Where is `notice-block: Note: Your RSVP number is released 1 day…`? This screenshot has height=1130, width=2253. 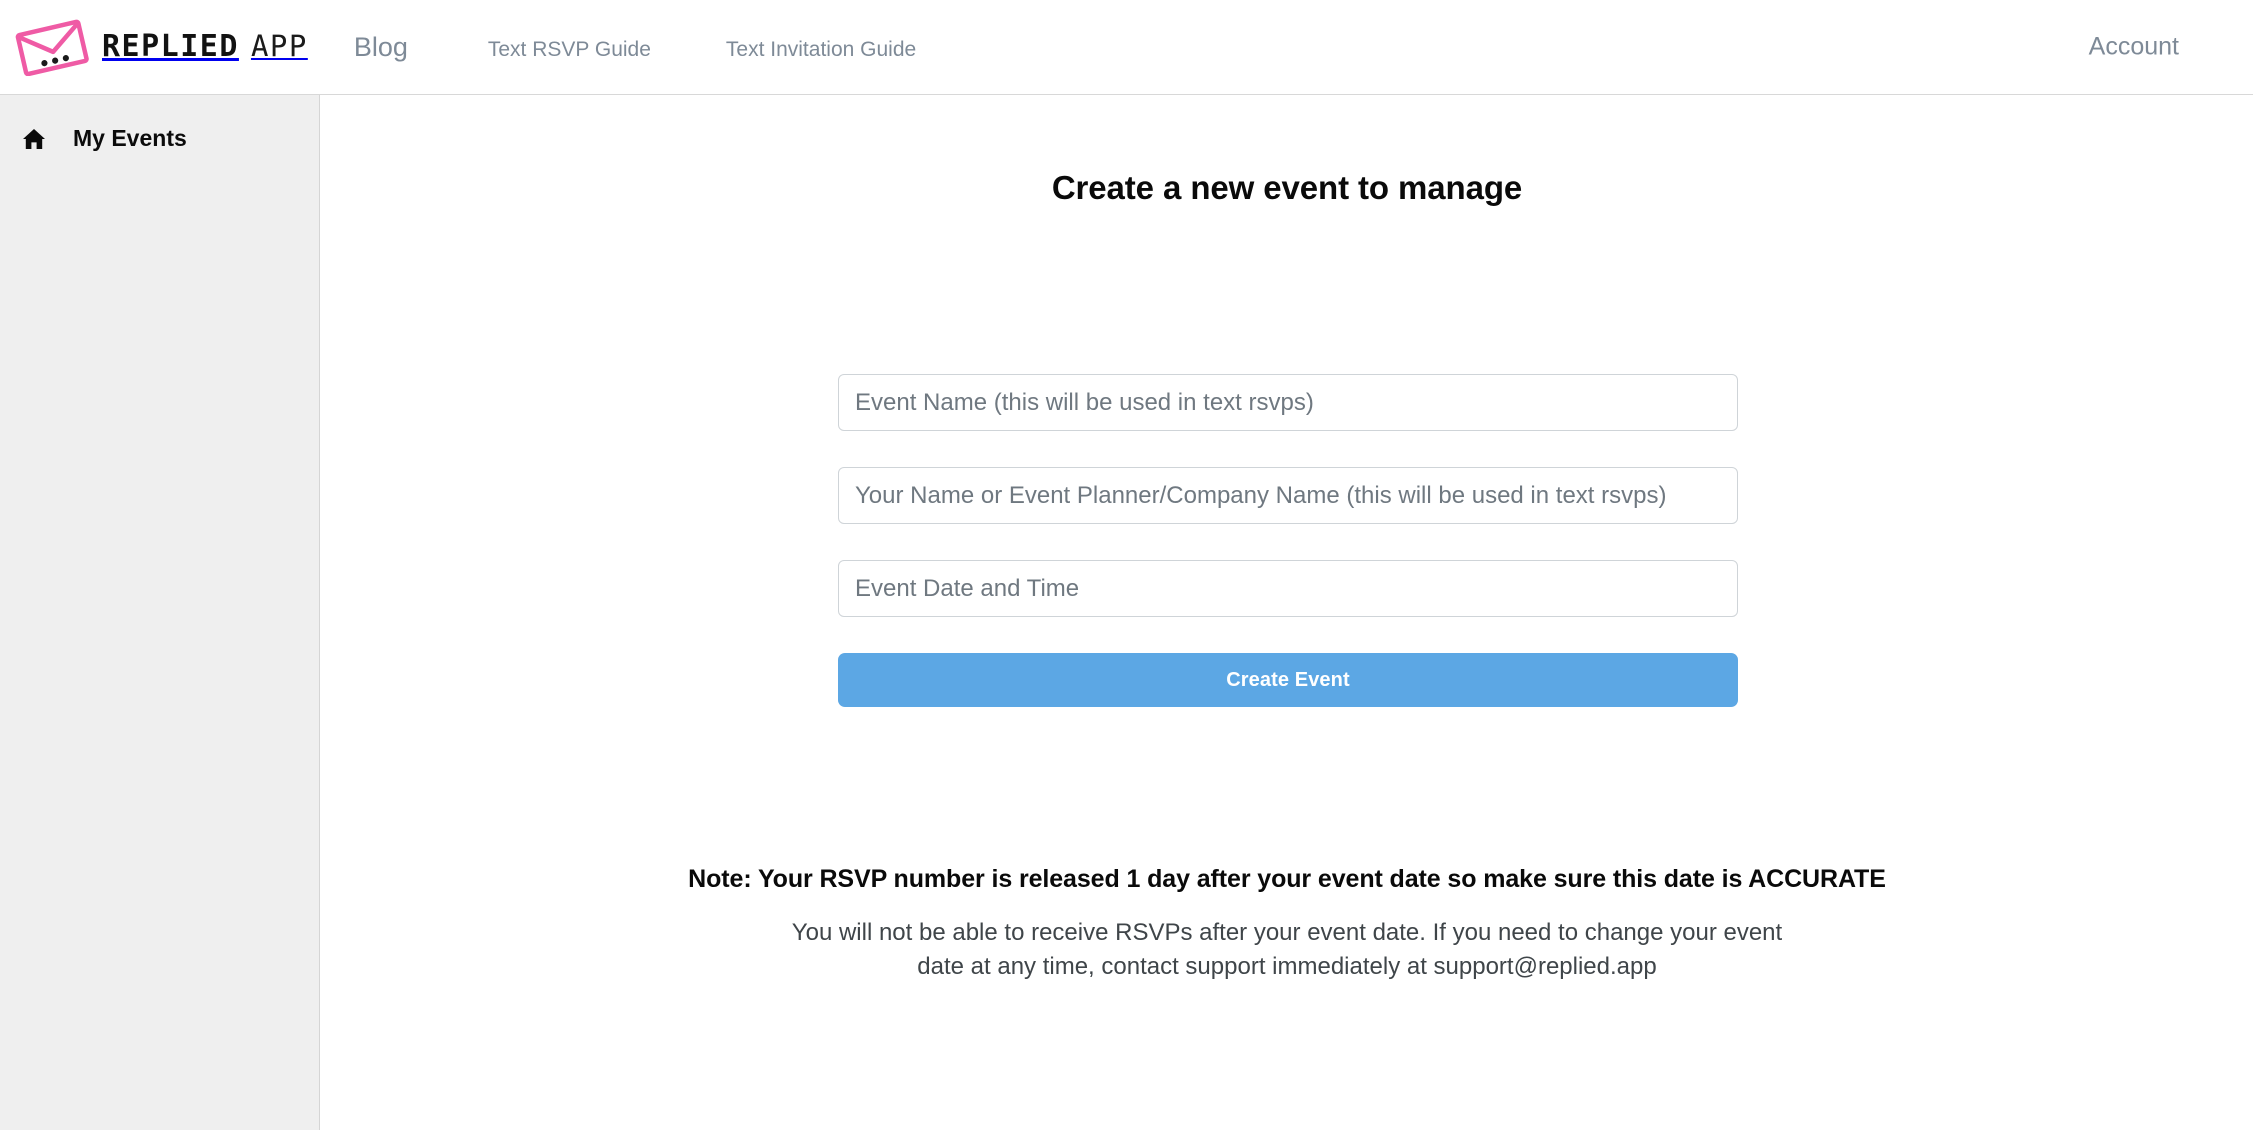
notice-block: Note: Your RSVP number is released 1 day… is located at coordinates (1287, 924).